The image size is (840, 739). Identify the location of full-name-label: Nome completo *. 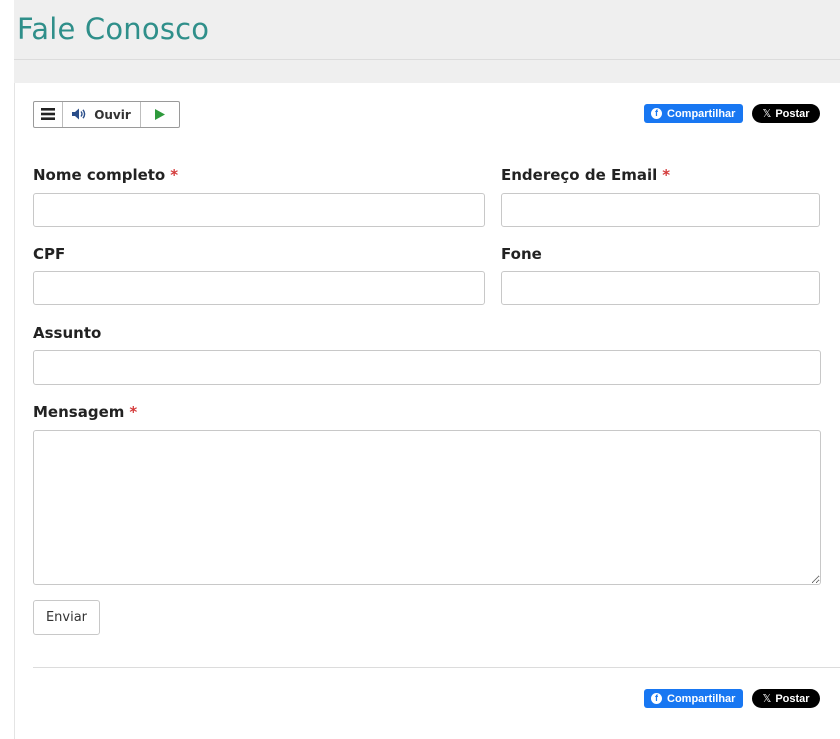
(105, 175).